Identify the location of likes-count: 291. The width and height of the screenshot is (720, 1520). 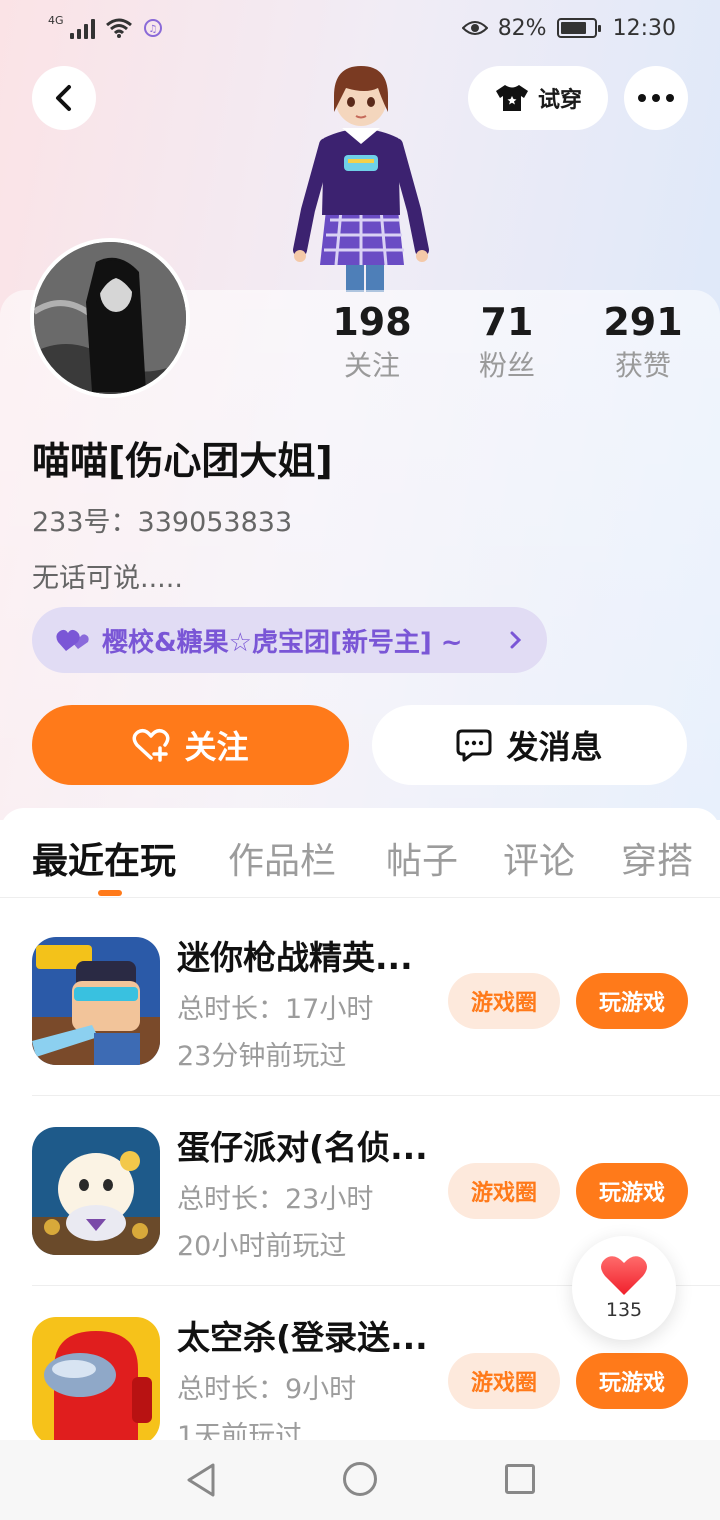
(643, 322).